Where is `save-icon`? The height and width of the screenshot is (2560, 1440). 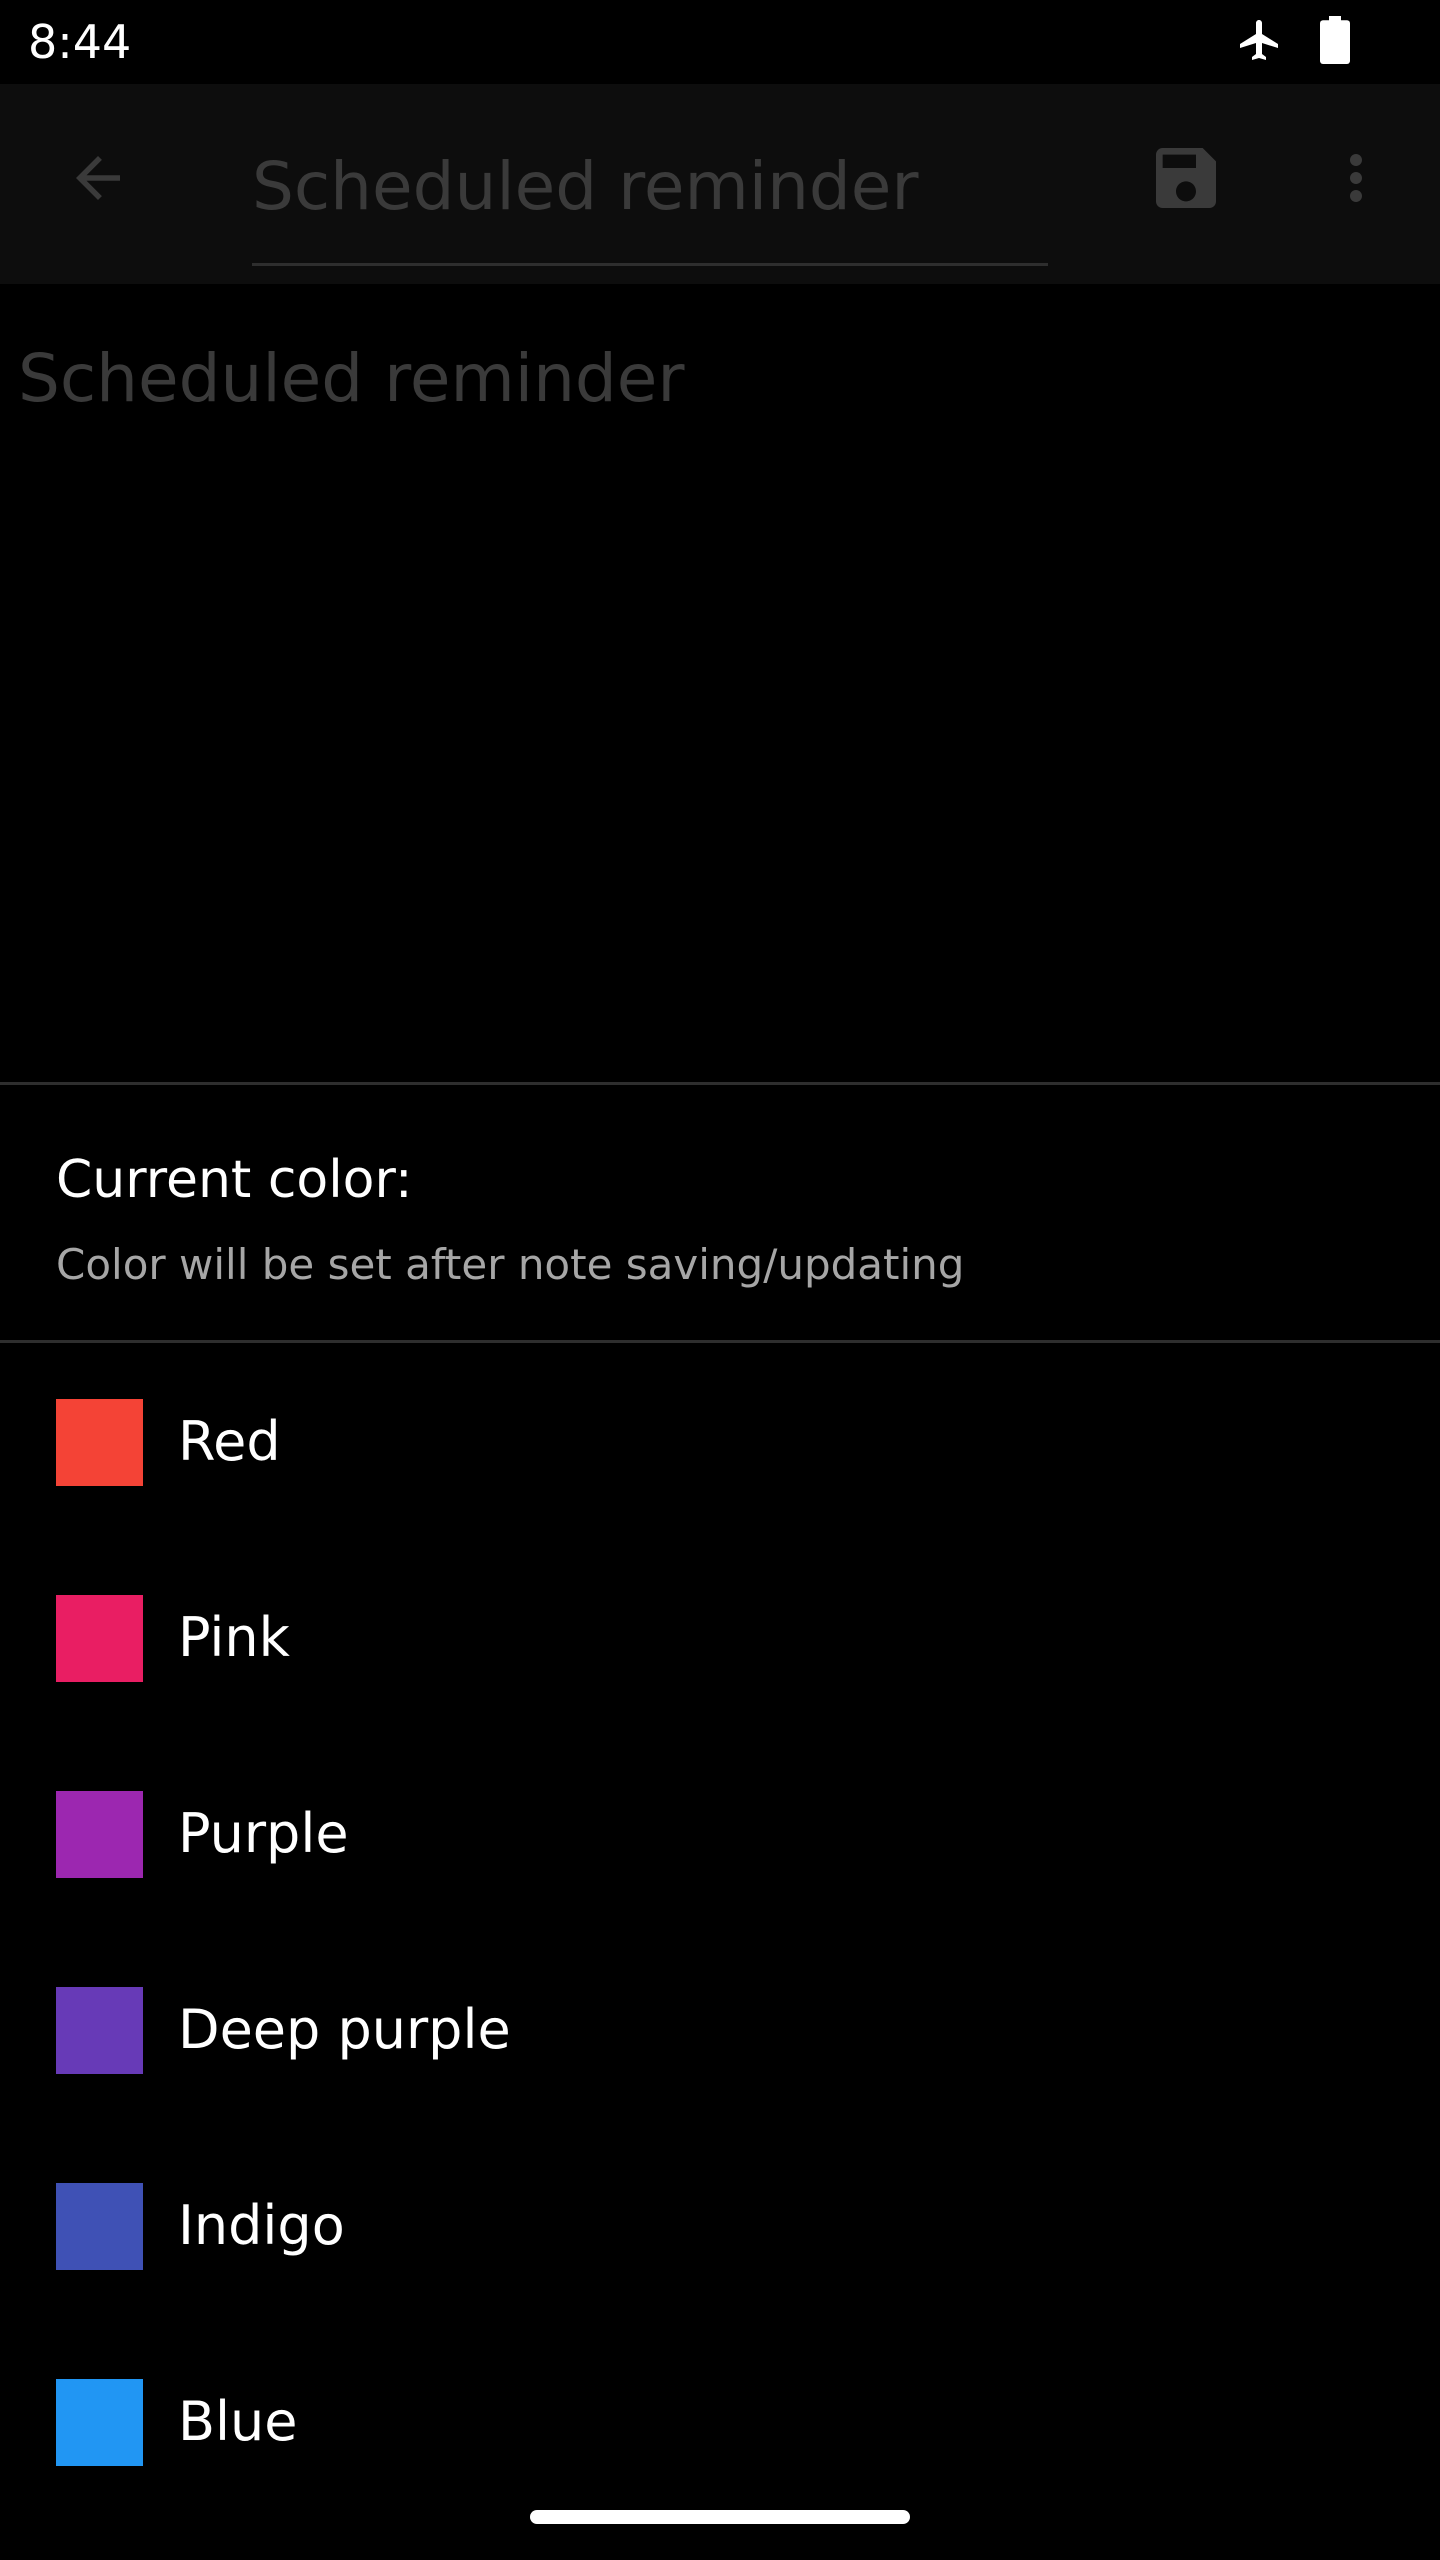
save-icon is located at coordinates (1186, 180).